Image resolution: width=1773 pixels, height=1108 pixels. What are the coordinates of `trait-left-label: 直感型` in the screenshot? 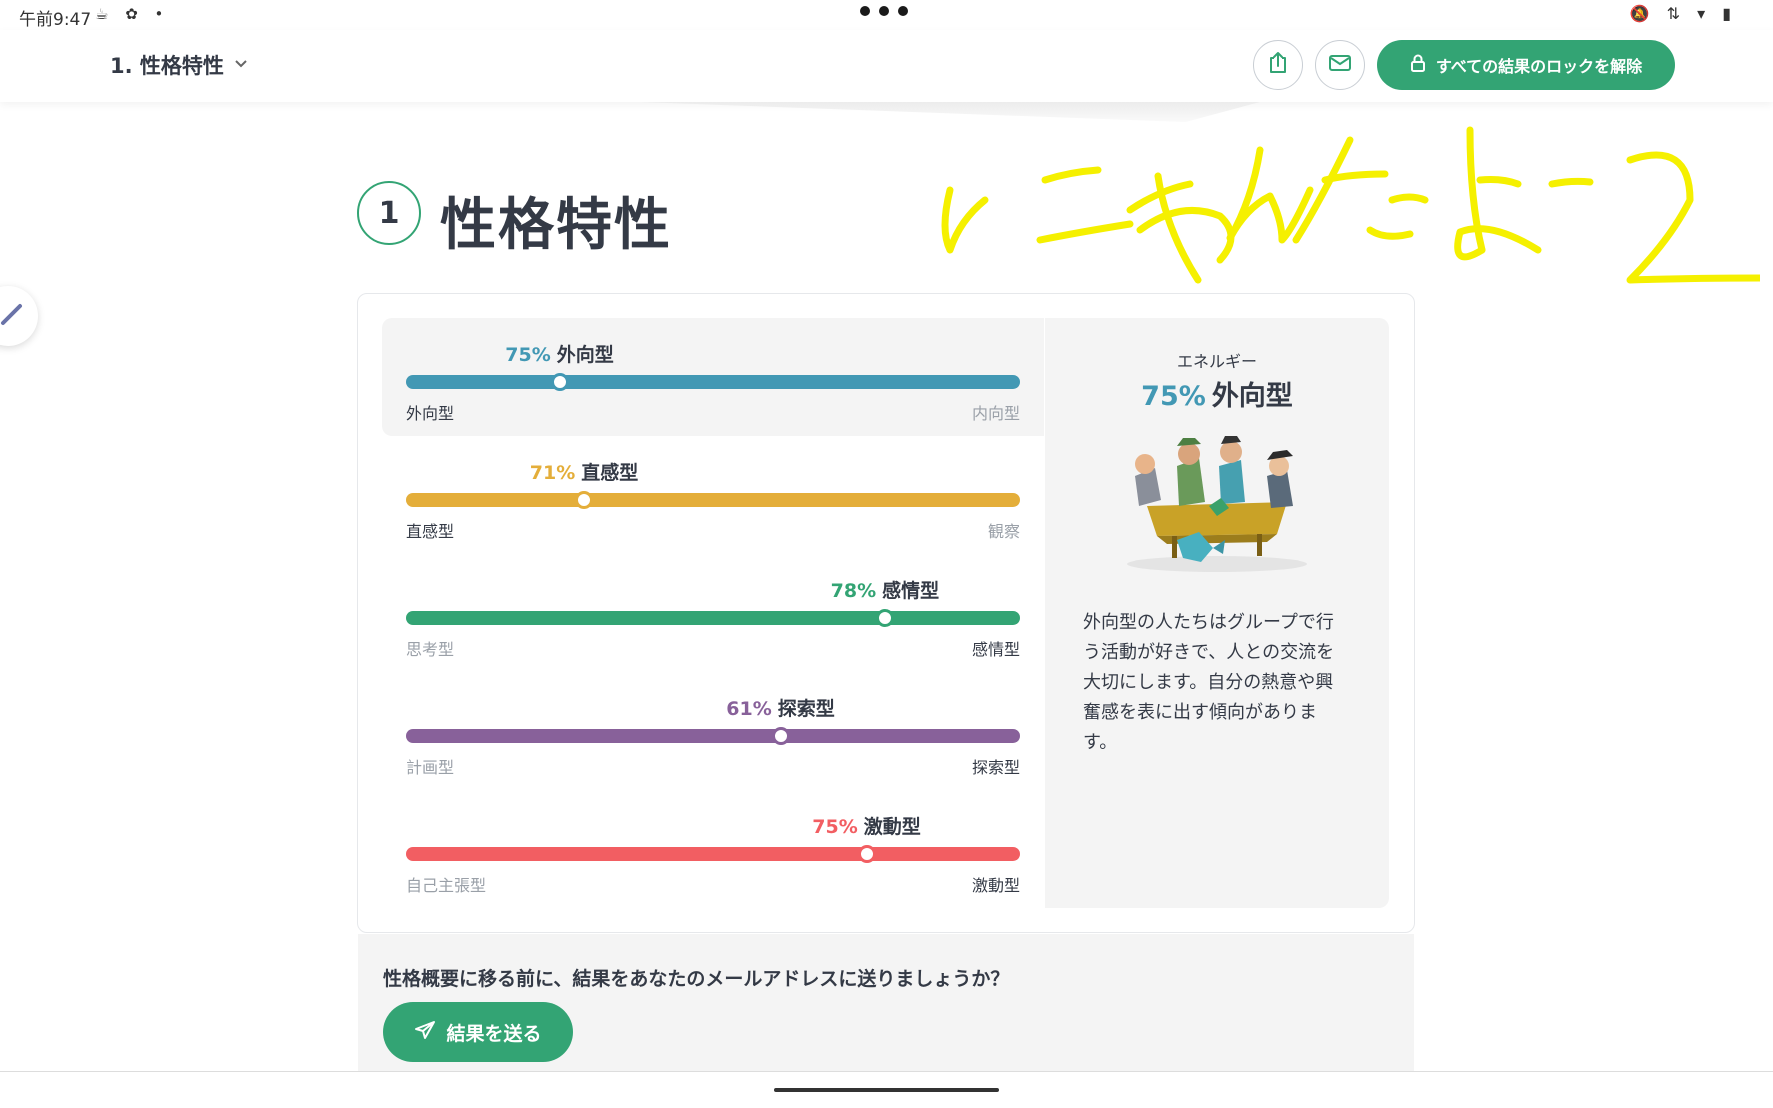 It's located at (430, 531).